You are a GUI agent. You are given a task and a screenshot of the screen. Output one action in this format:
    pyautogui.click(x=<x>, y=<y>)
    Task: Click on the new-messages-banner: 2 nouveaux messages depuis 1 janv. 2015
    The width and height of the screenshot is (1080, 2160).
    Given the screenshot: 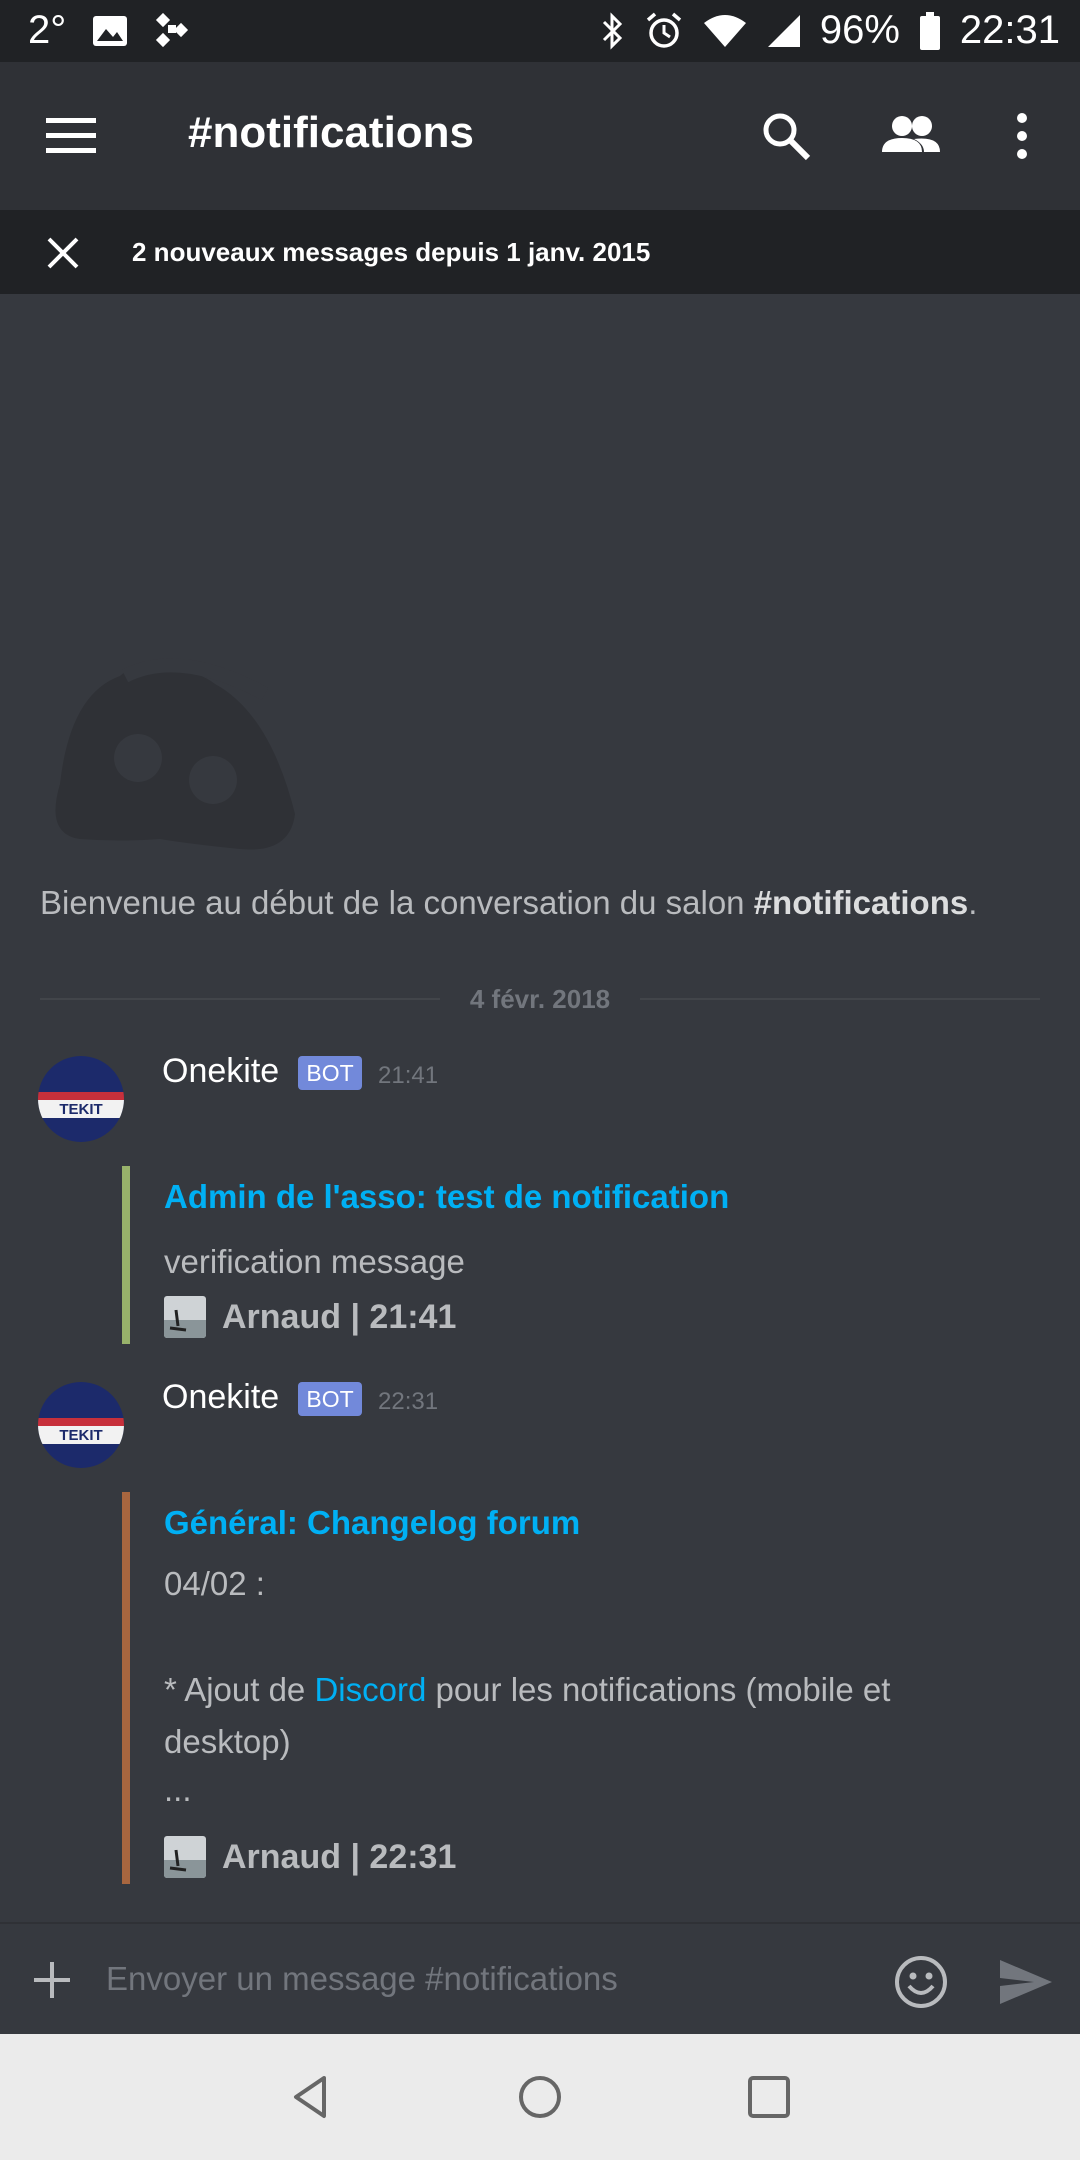 What is the action you would take?
    pyautogui.click(x=540, y=252)
    